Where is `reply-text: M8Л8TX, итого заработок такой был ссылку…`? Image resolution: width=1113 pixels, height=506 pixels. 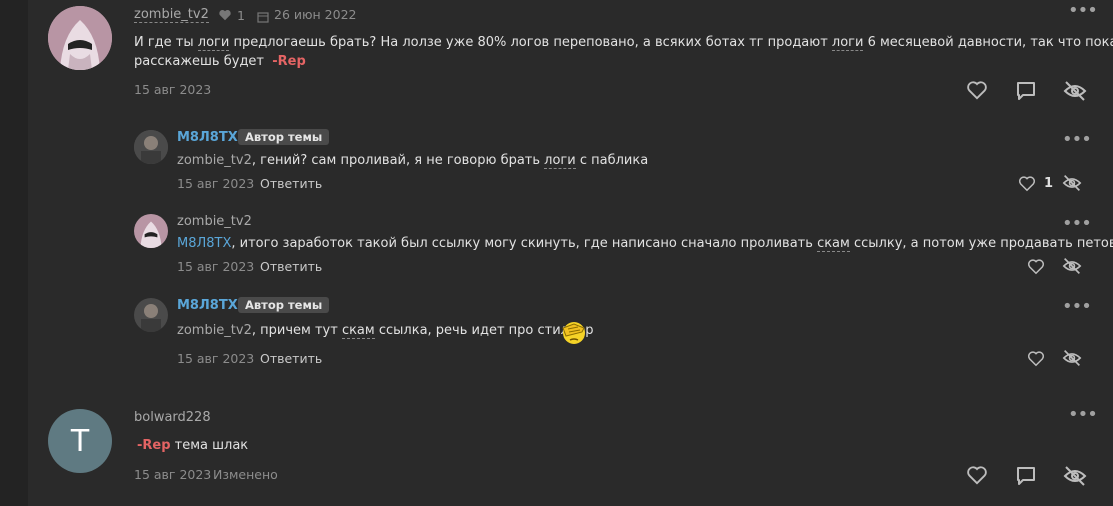 reply-text: M8Л8TX, итого заработок такой был ссылку… is located at coordinates (645, 244).